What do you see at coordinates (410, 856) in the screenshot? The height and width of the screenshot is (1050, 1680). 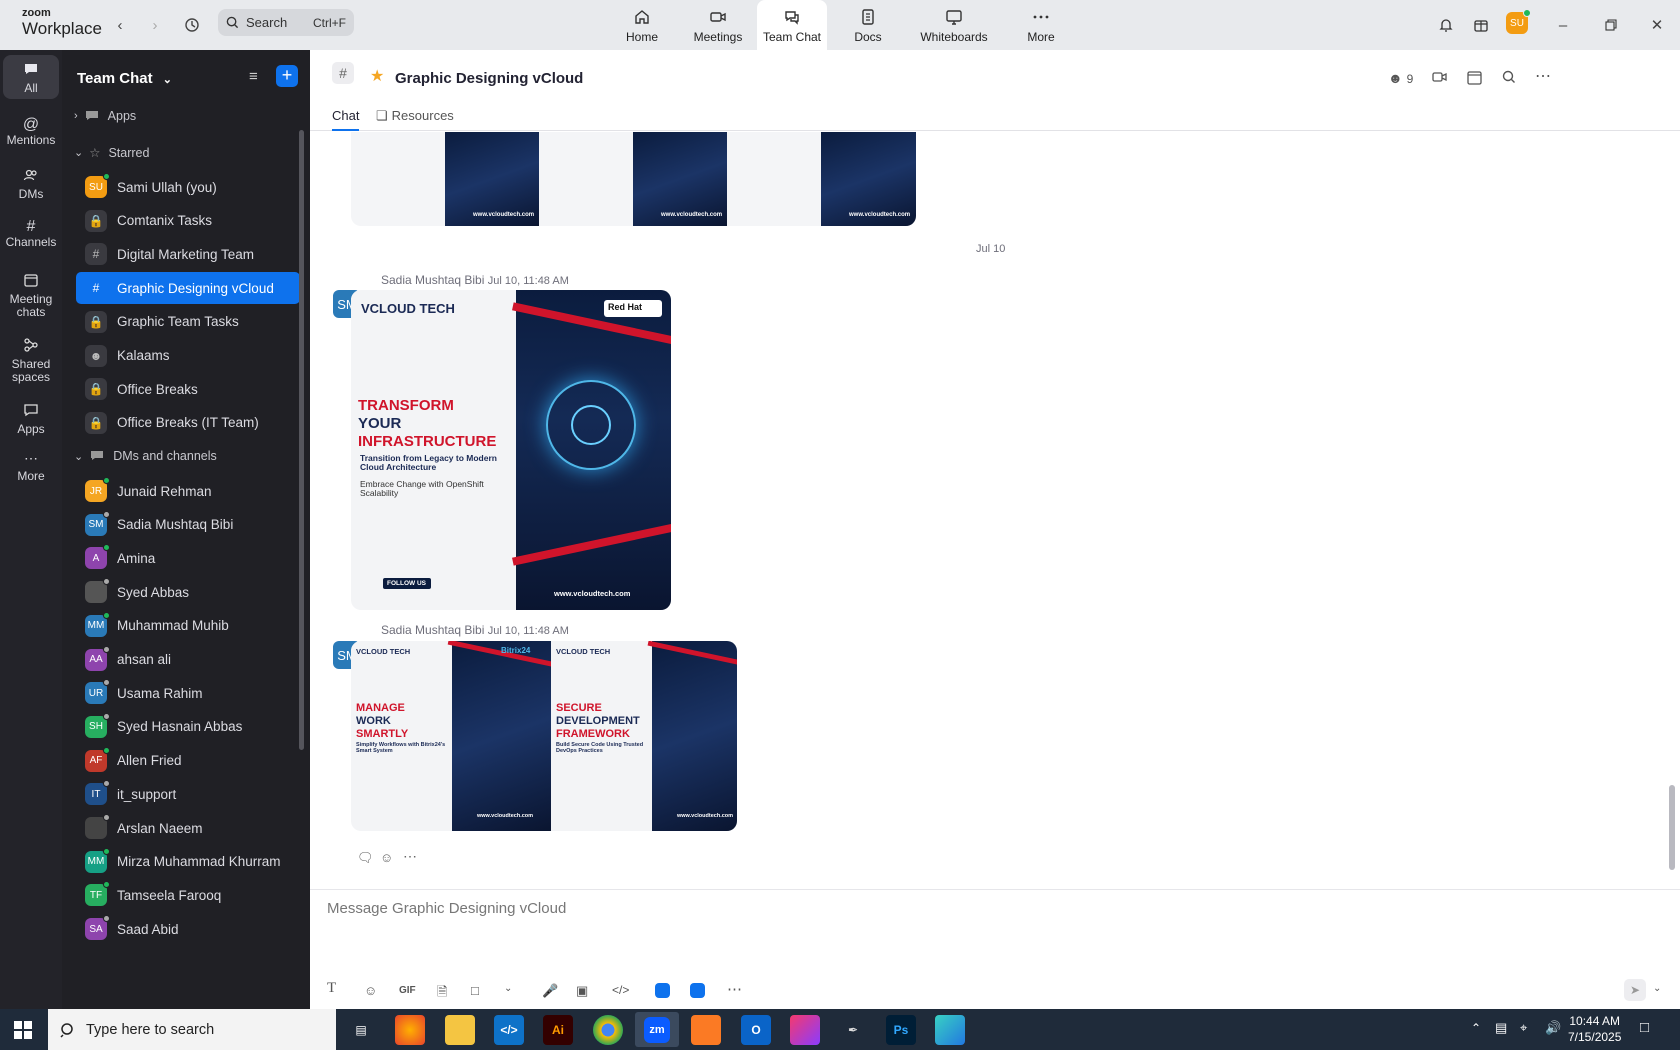 I see `more-actions-icon: ⋯` at bounding box center [410, 856].